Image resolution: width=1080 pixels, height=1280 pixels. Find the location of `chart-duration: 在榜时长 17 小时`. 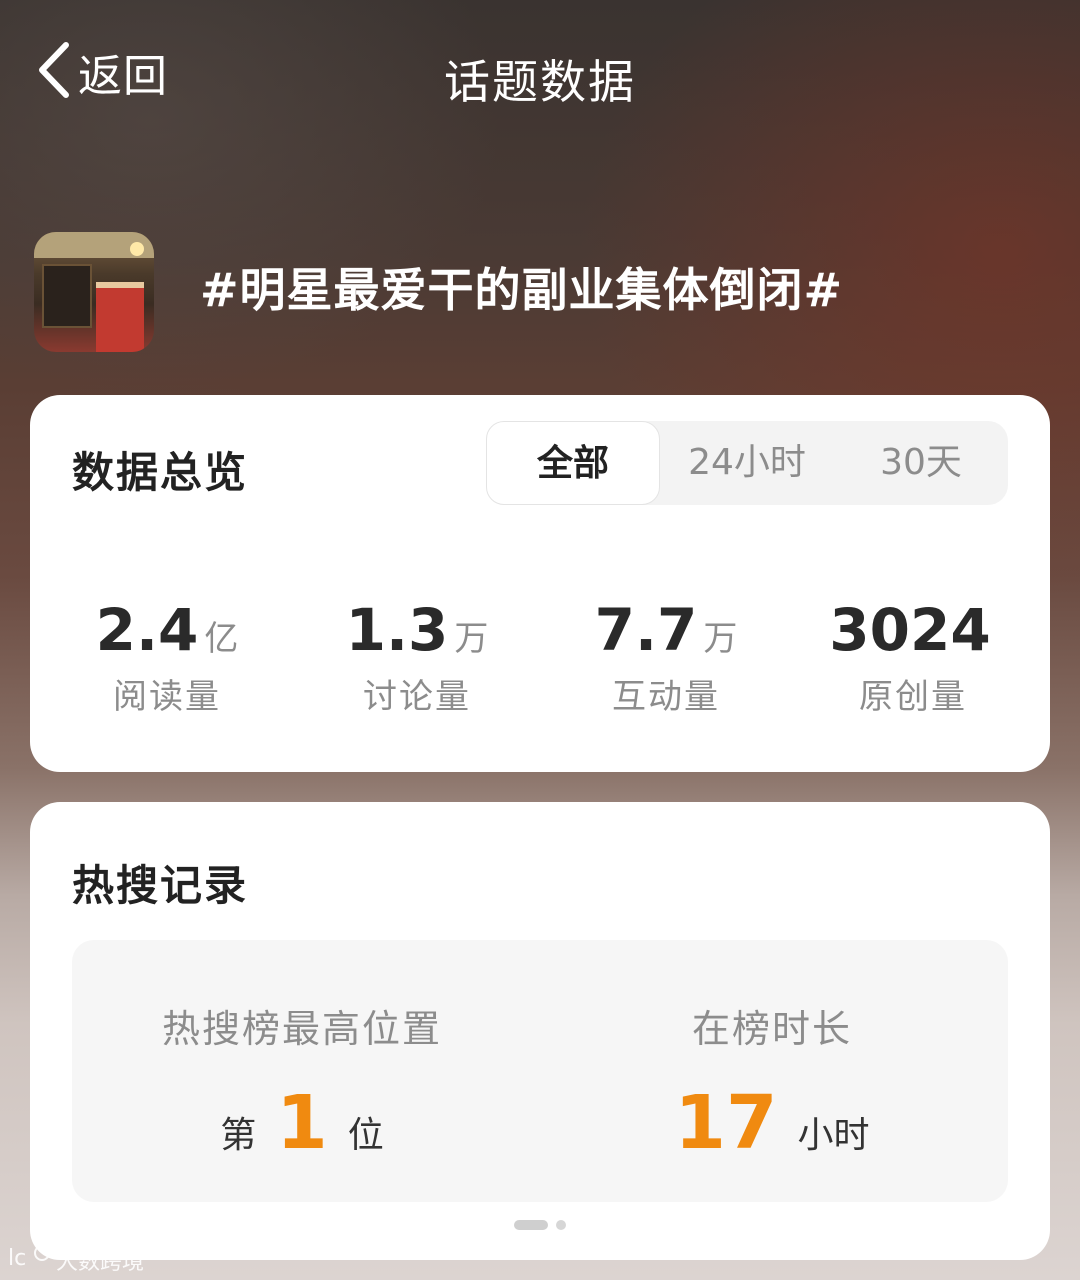

chart-duration: 在榜时长 17 小时 is located at coordinates (772, 1080).